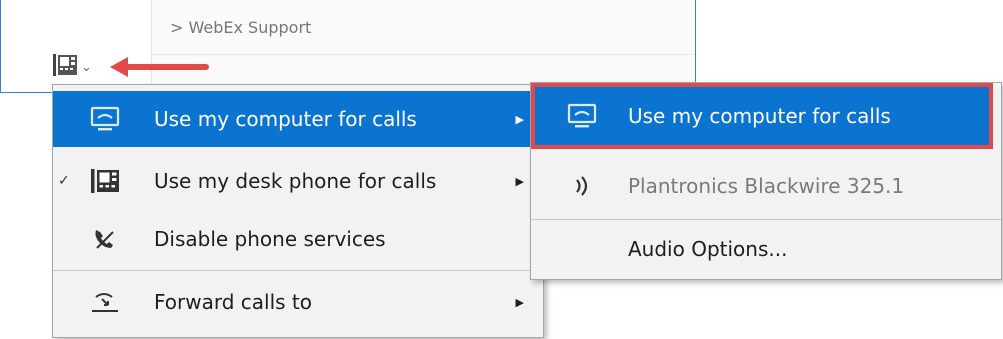  What do you see at coordinates (64, 181) in the screenshot?
I see `checkmark-icon: ✓` at bounding box center [64, 181].